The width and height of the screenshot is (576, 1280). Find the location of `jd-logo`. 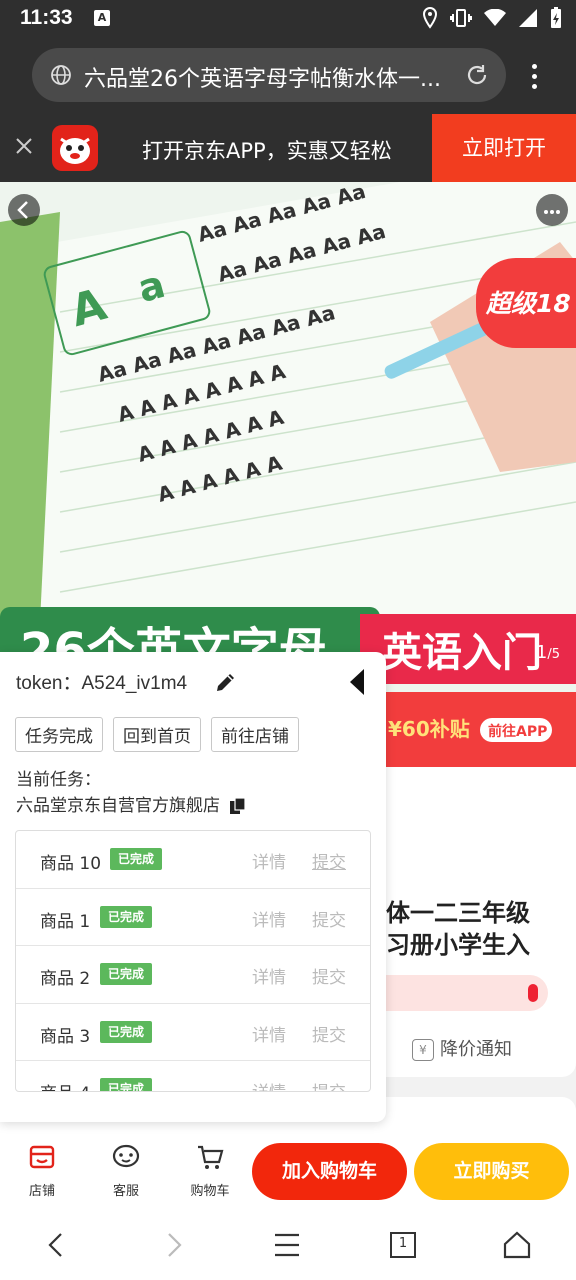

jd-logo is located at coordinates (75, 148).